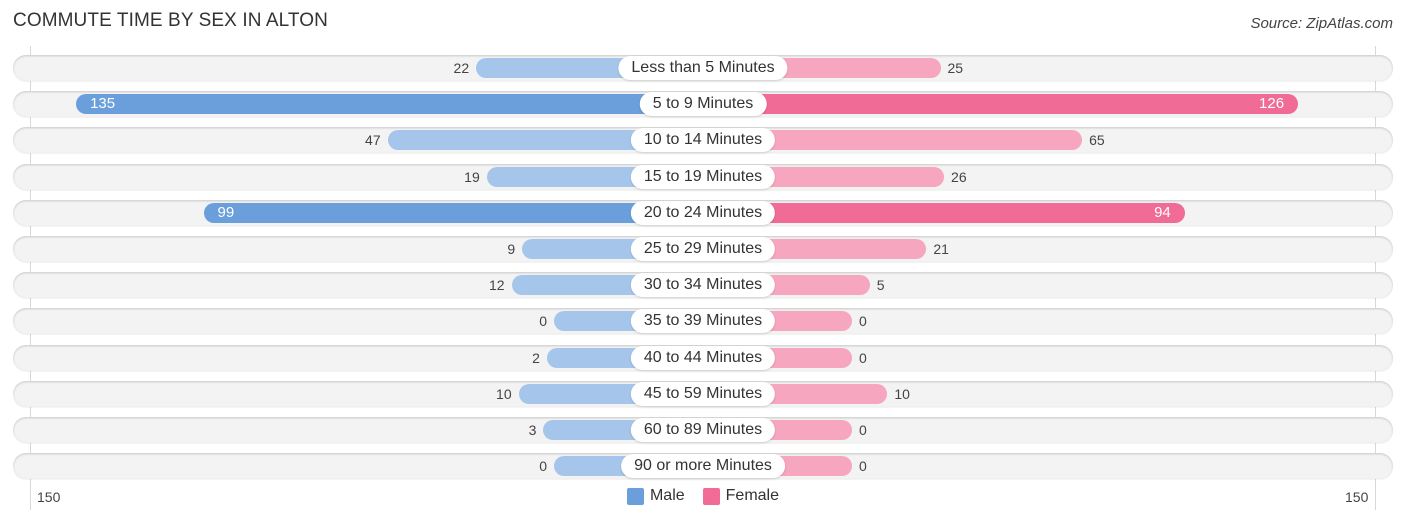 The image size is (1406, 523). Describe the element at coordinates (703, 68) in the screenshot. I see `category-label: Less than 5 Minutes` at that location.